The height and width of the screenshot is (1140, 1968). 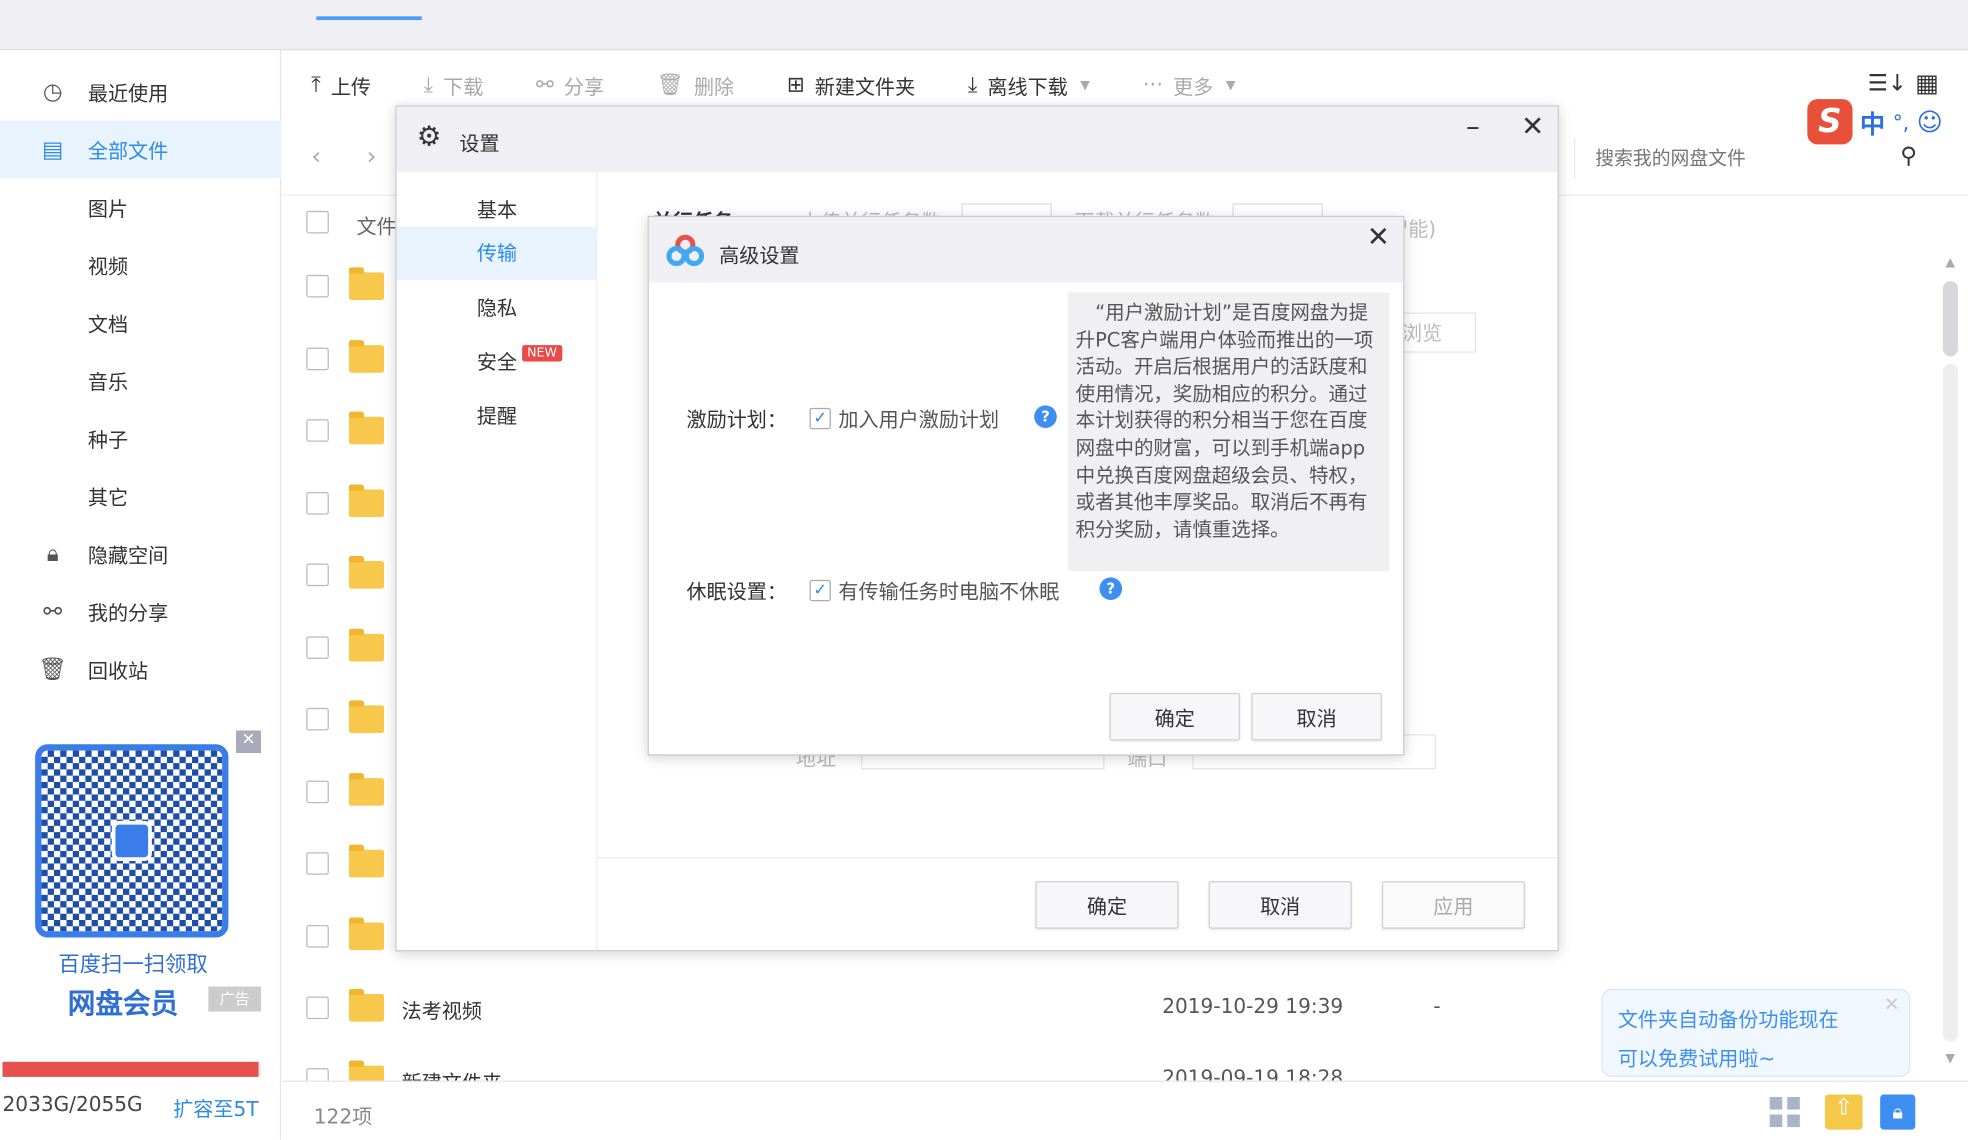 I want to click on sidebar-item-my-share: ⚯ 我的分享, so click(x=140, y=611).